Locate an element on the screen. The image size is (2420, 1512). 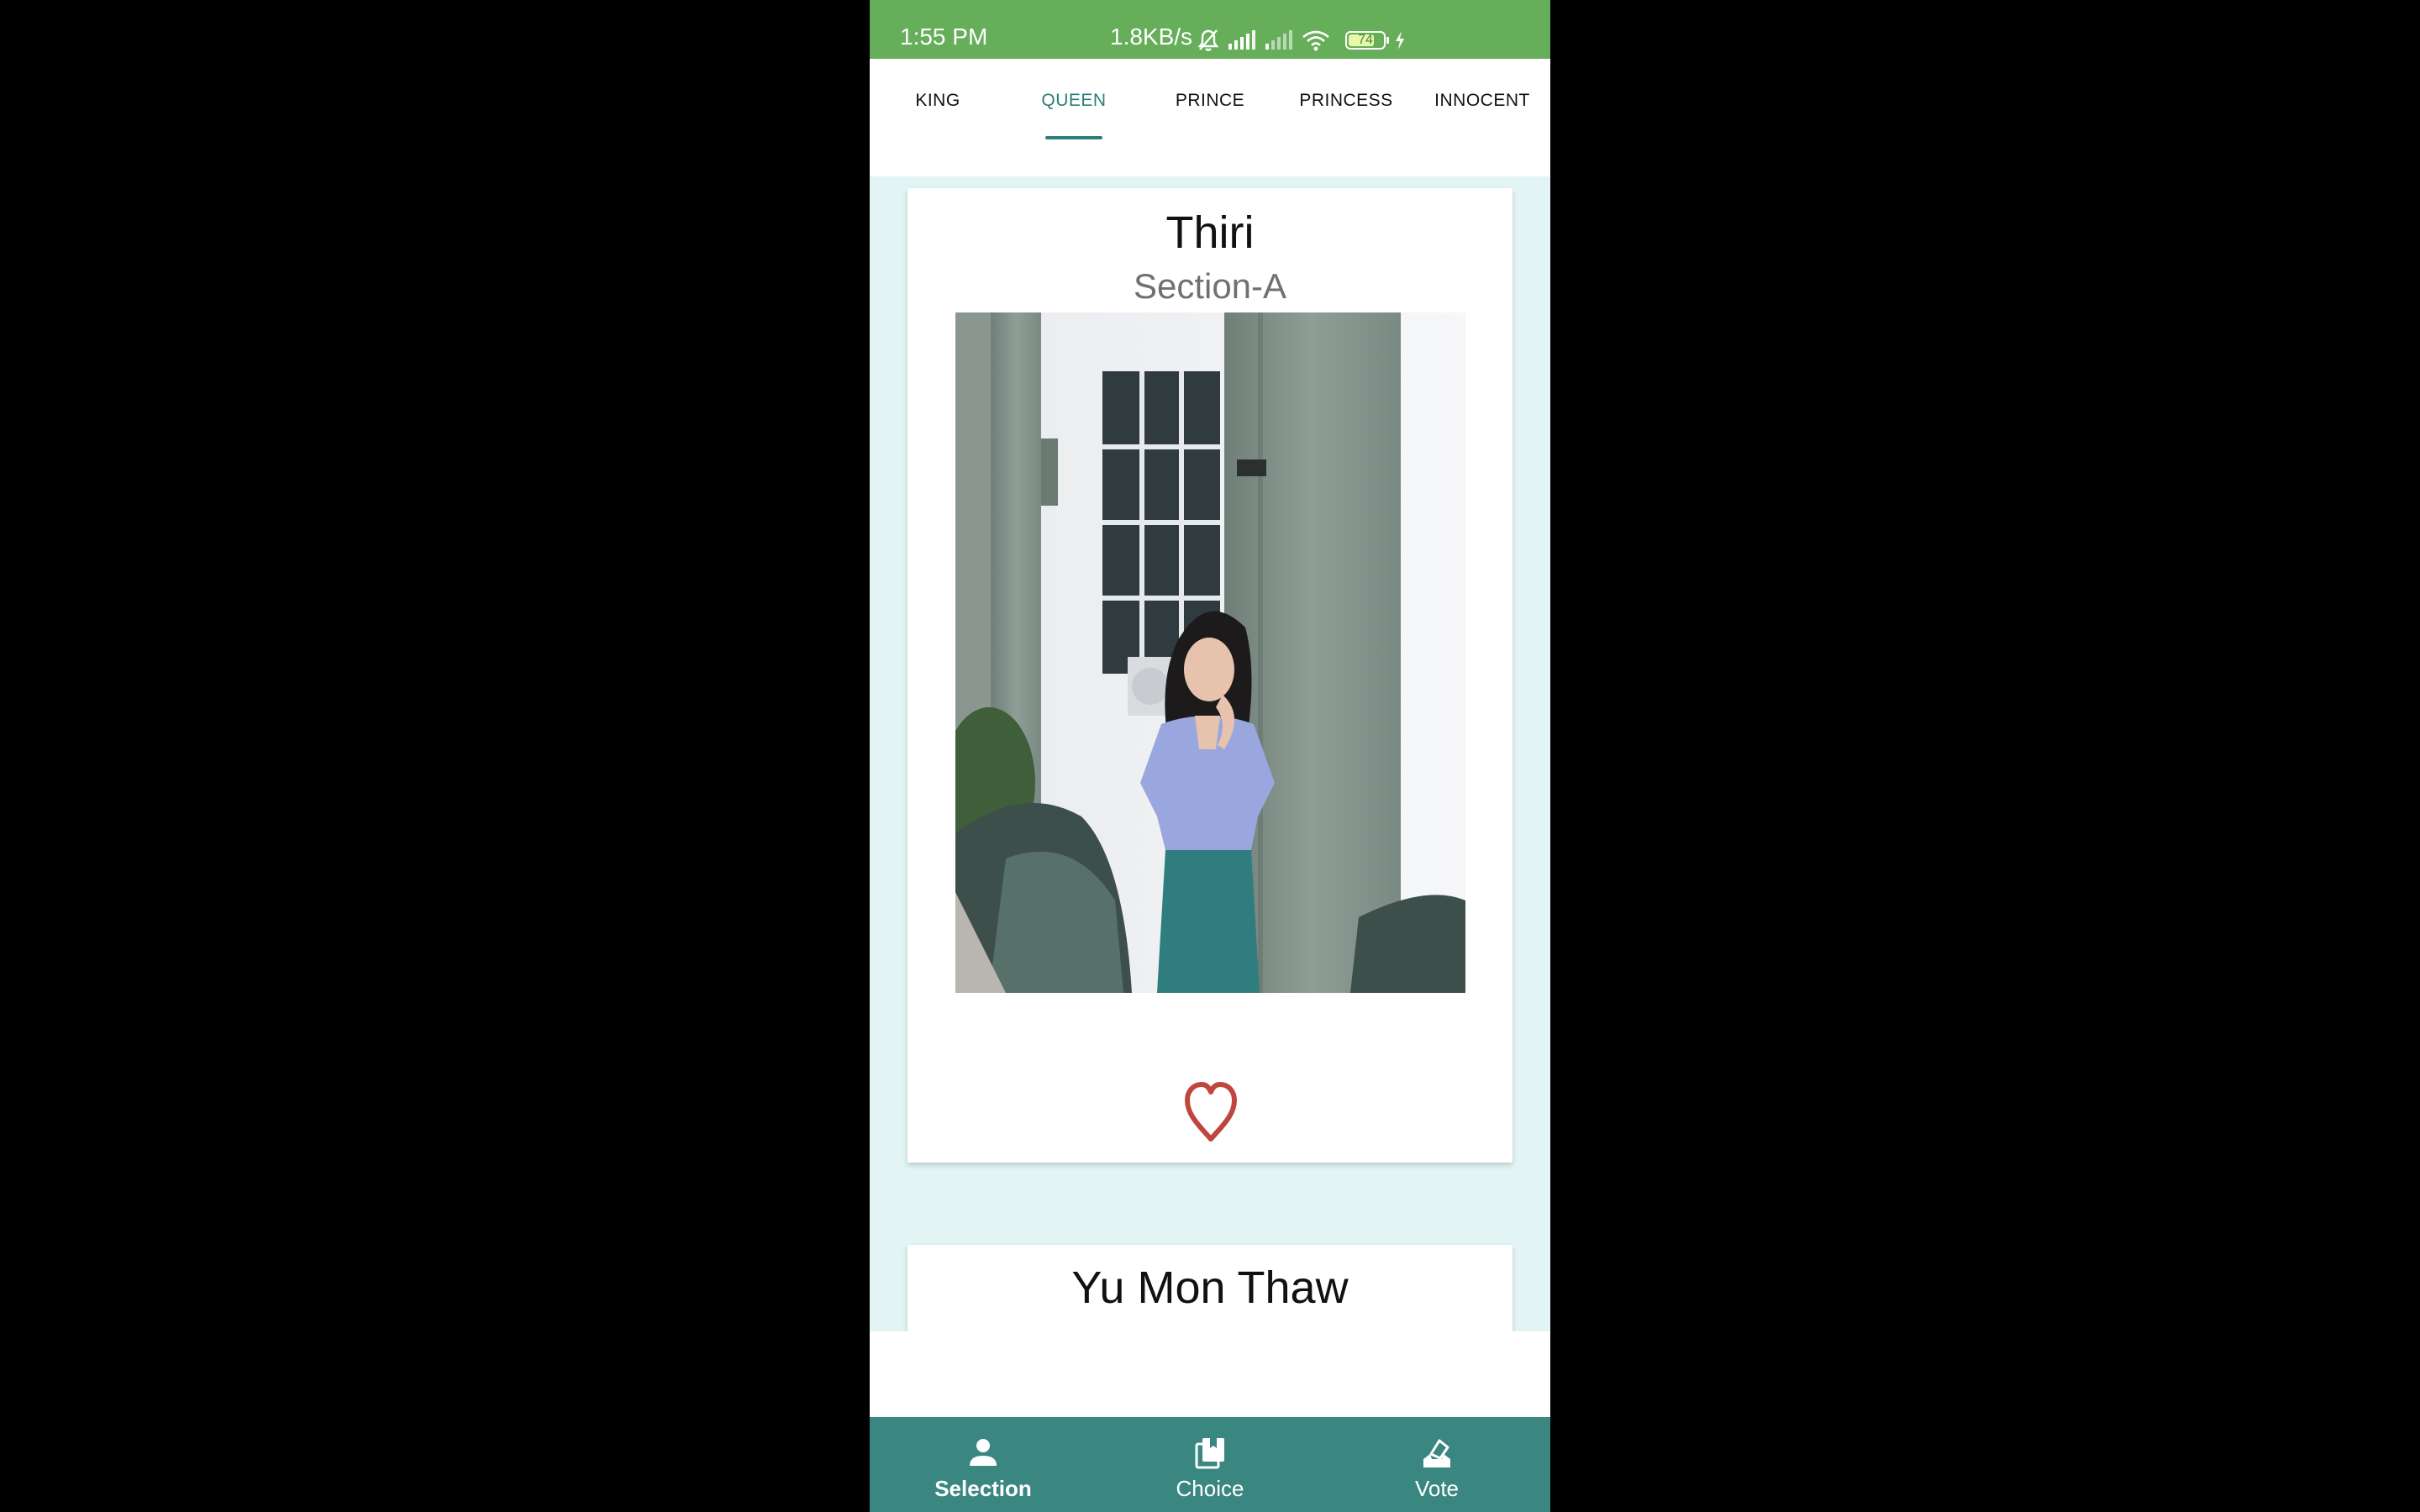
status-icons: 74 is located at coordinates (1301, 40).